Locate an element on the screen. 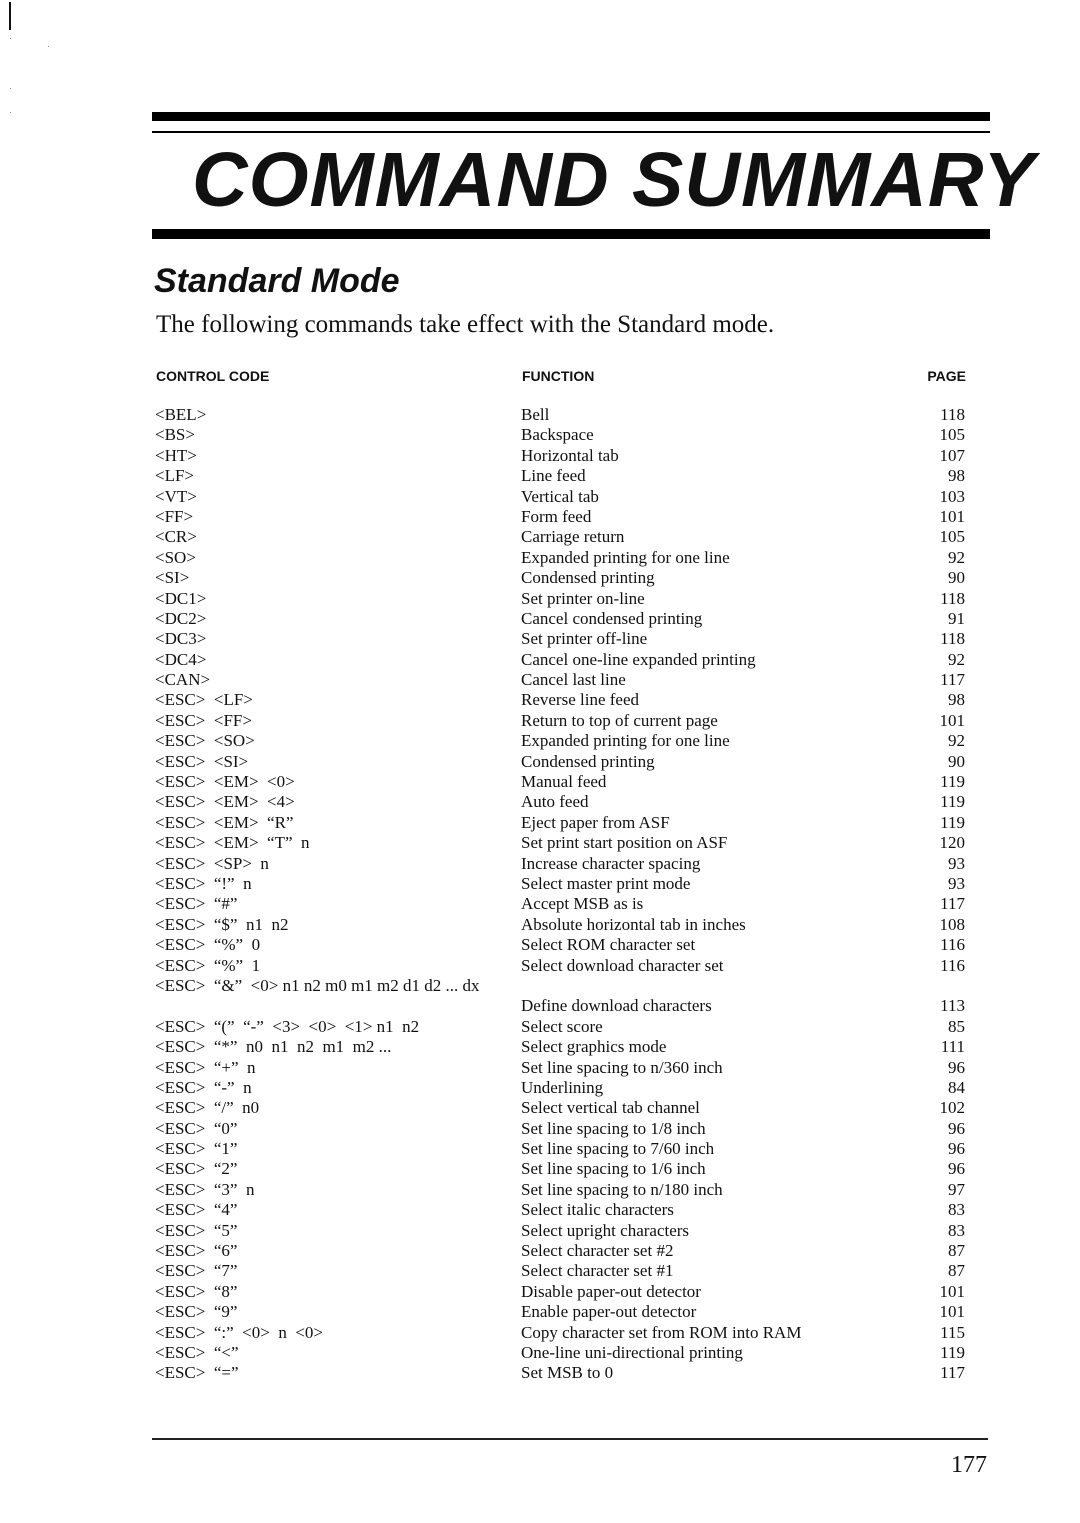 Image resolution: width=1080 pixels, height=1523 pixels. control-code: <ESC> “1” is located at coordinates (196, 1149).